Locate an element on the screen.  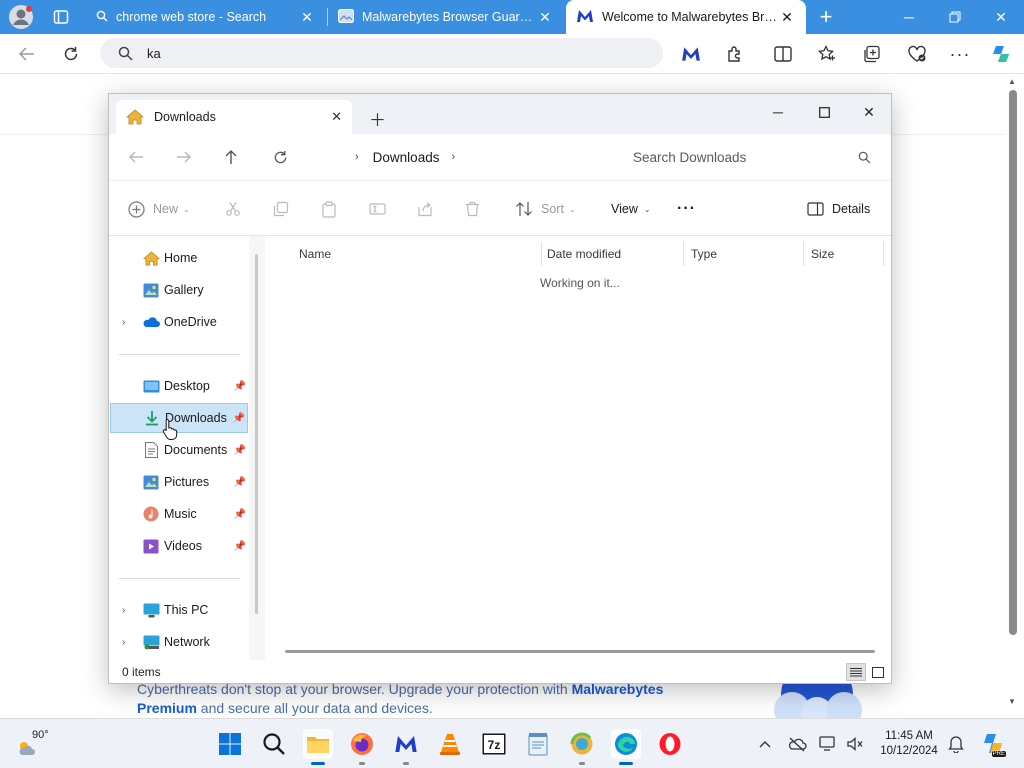
nav-item-onedrive: › OneDrive is located at coordinates (179, 322).